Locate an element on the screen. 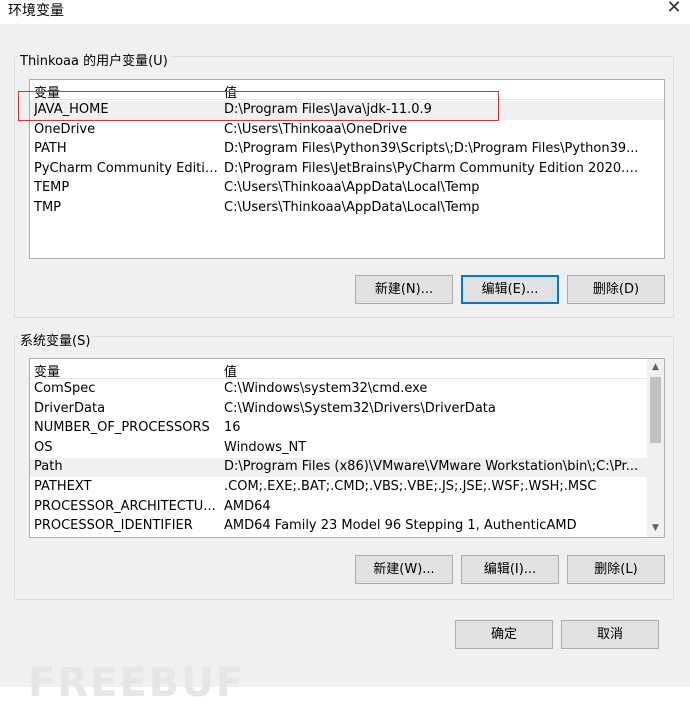  table-row: PROCESSOR_ARCHITECTU... AMD64 is located at coordinates (347, 507).